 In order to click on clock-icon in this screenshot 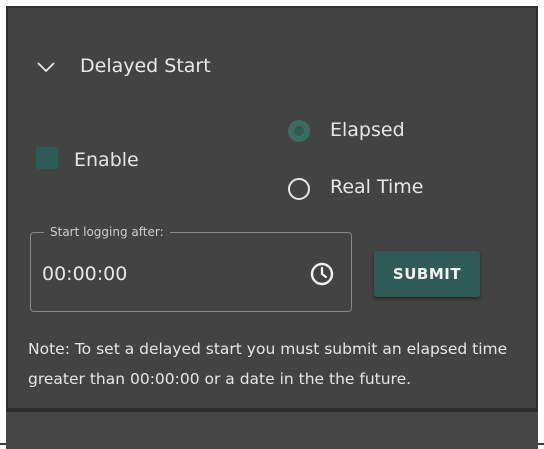, I will do `click(322, 274)`.